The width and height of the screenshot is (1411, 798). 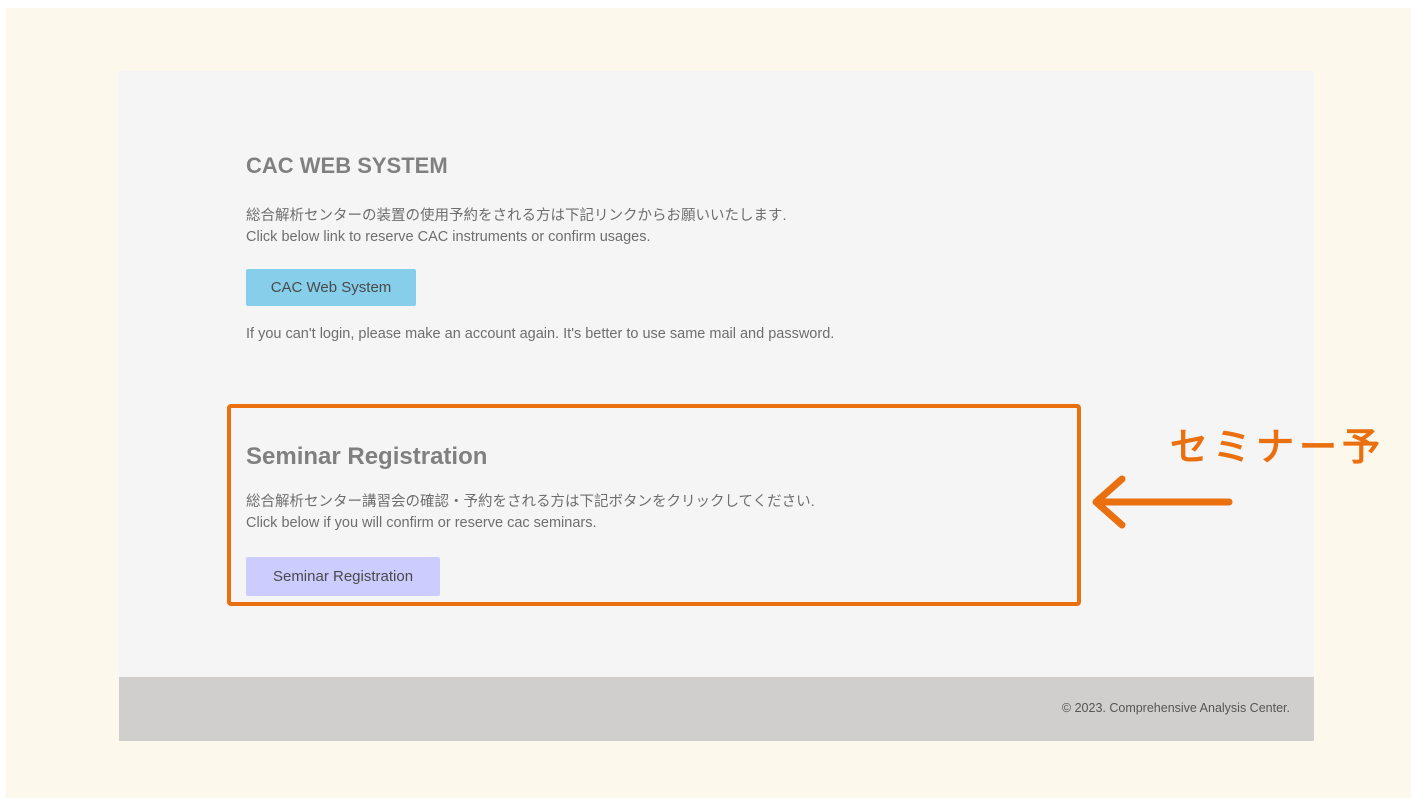 I want to click on page-footer: © 2023. Comprehensive Analysis Center., so click(x=716, y=709).